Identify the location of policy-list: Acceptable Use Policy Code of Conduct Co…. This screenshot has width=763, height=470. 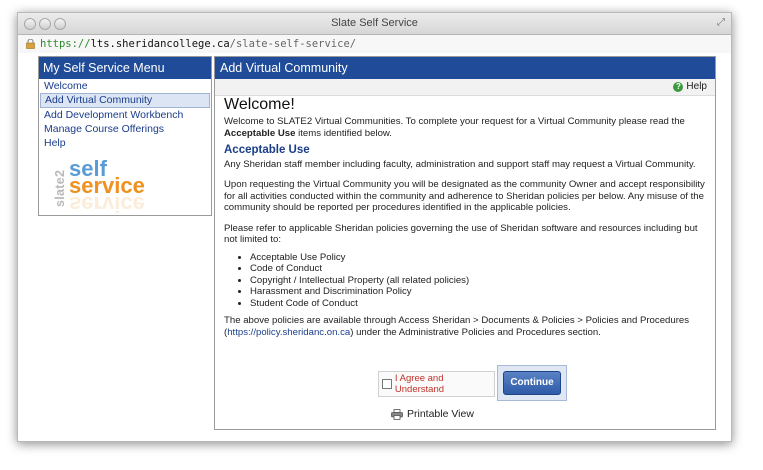
(465, 281).